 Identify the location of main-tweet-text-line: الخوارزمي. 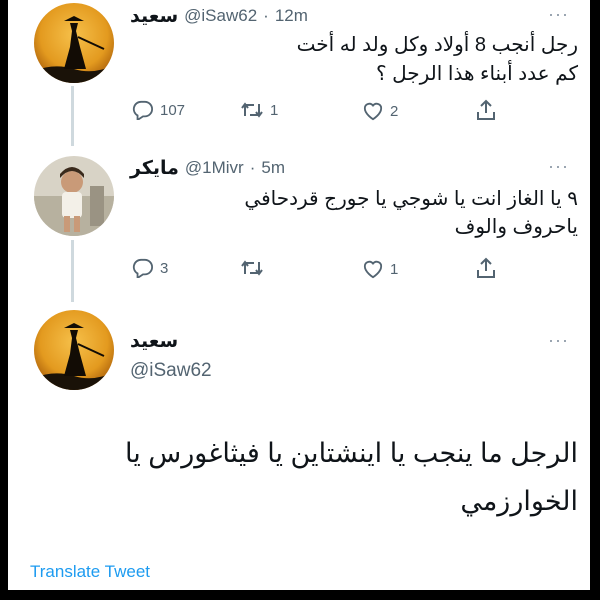
(519, 501).